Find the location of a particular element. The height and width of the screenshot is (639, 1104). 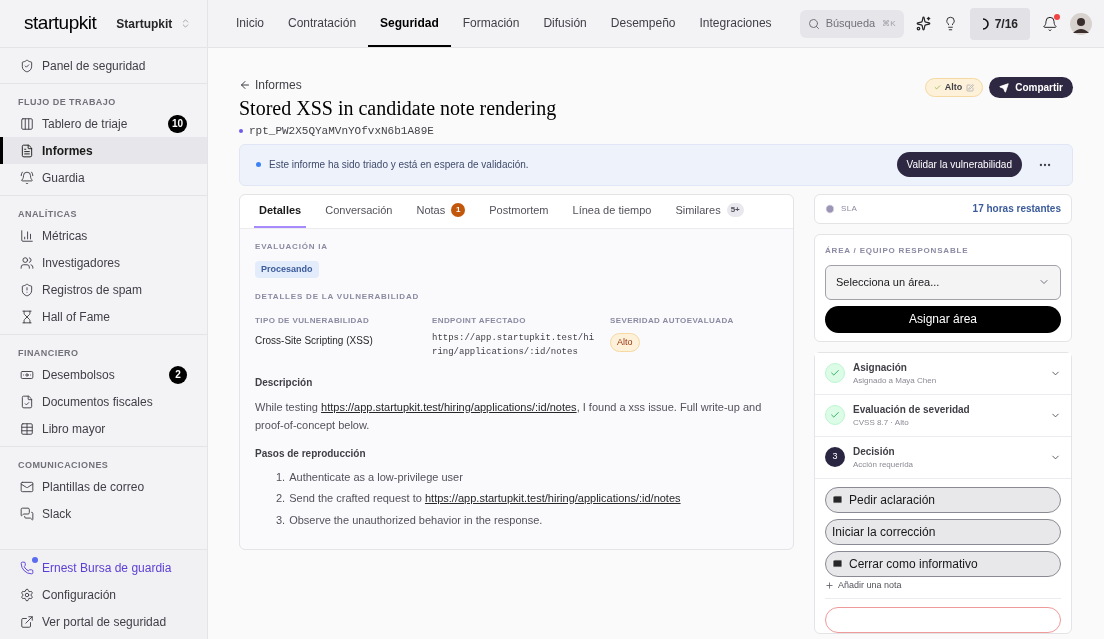

nav-tab: Desempeño is located at coordinates (643, 23).